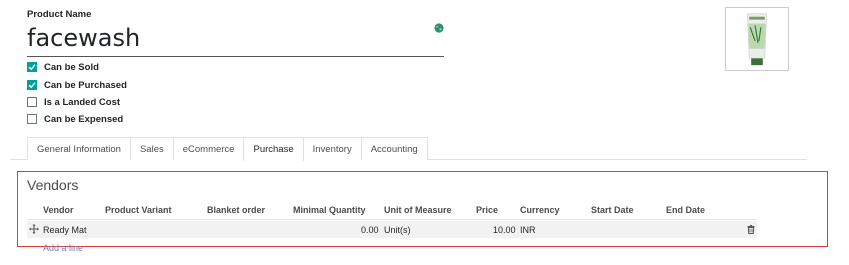 This screenshot has width=849, height=265. I want to click on product-name-field: facewash, so click(83, 38).